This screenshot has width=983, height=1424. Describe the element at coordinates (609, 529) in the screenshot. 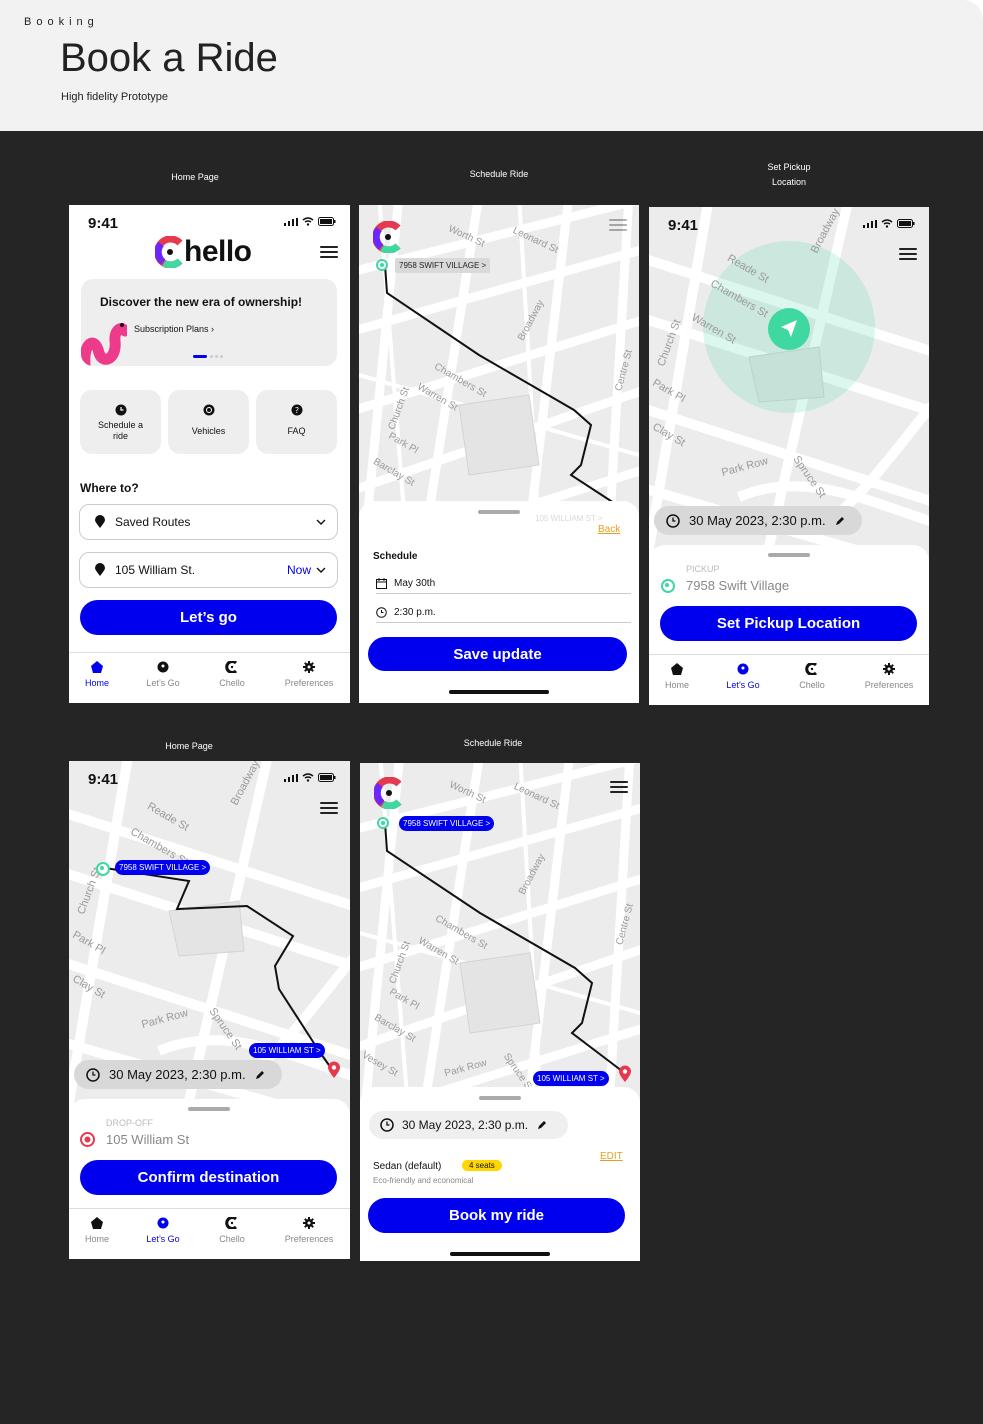

I see `back-link: Back` at that location.